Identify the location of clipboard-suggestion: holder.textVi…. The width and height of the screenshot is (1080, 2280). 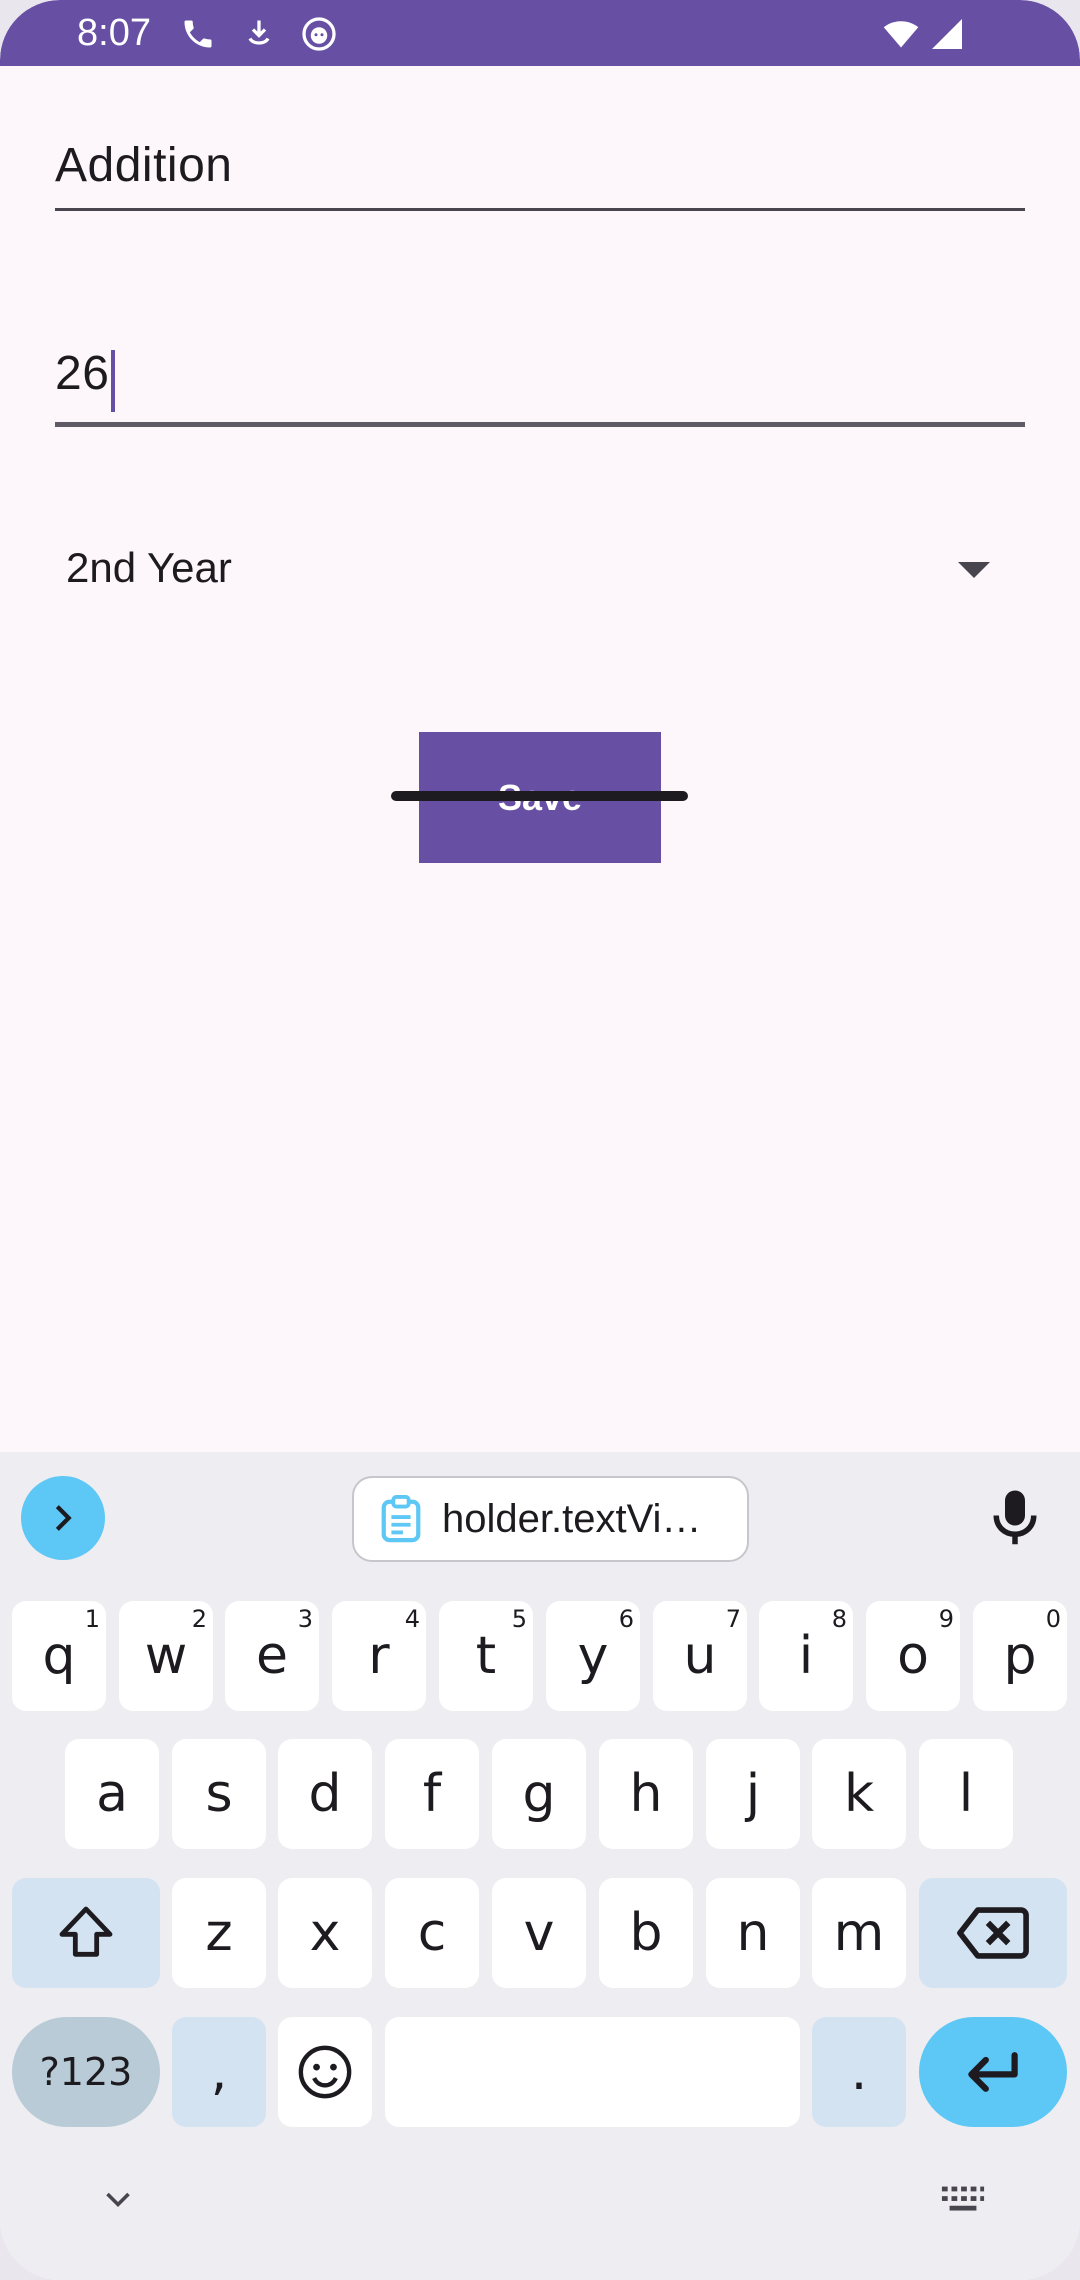
(550, 1519).